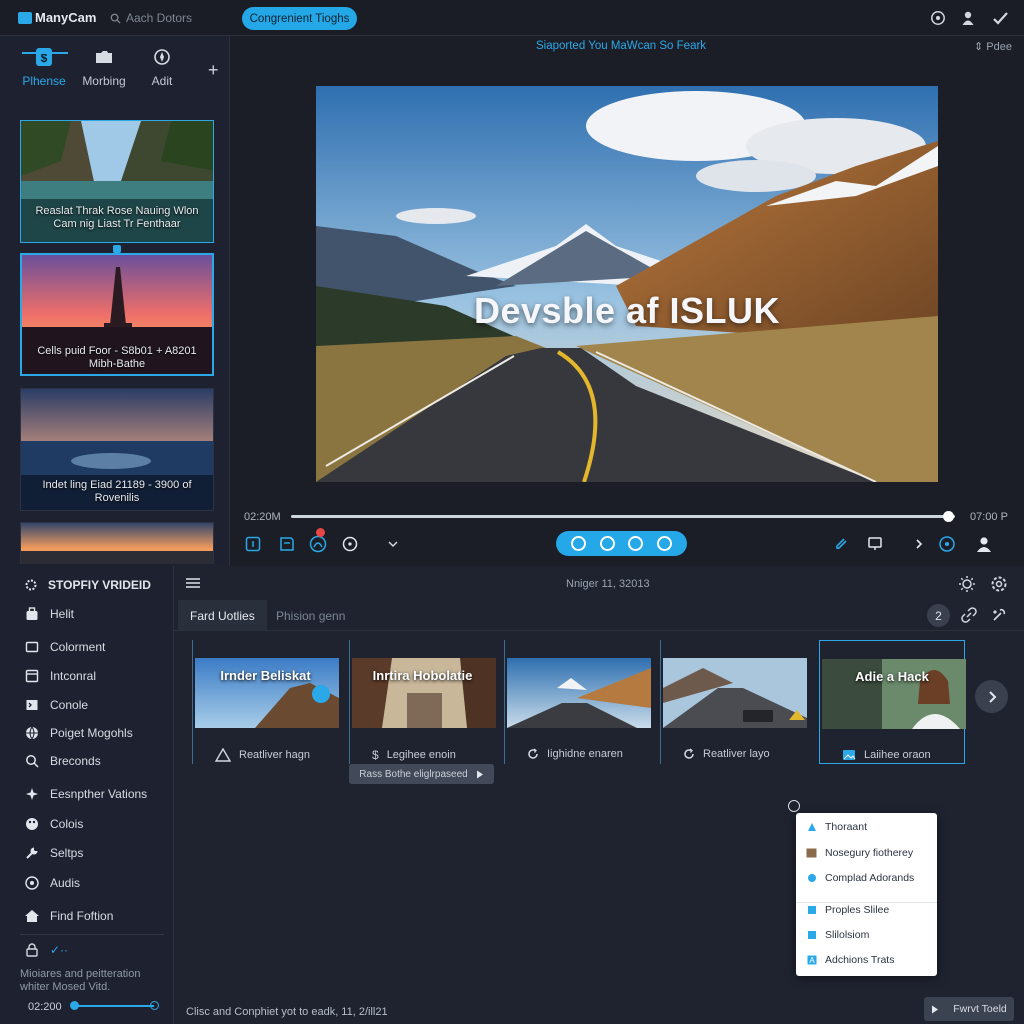  What do you see at coordinates (78, 647) in the screenshot?
I see `sidebar-item-label: Colorment` at bounding box center [78, 647].